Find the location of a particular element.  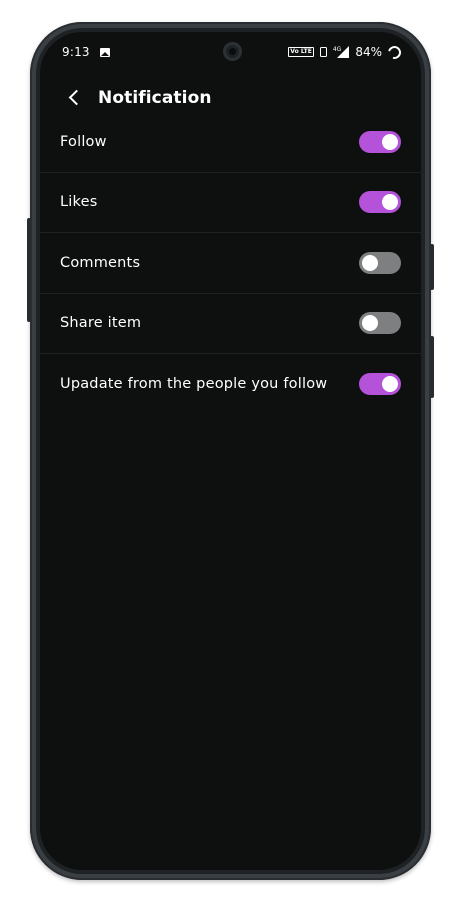

setting-row-follow: Follow is located at coordinates (230, 142).